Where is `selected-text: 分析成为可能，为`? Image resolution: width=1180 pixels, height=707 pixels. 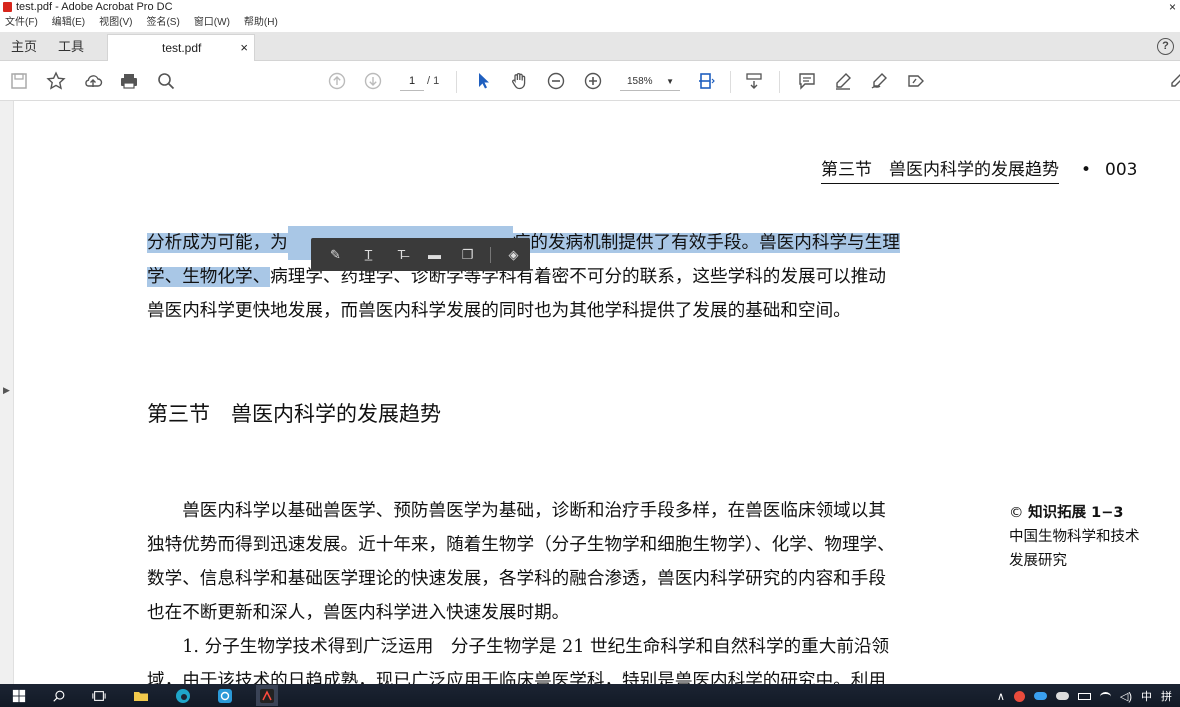 selected-text: 分析成为可能，为 is located at coordinates (217, 243).